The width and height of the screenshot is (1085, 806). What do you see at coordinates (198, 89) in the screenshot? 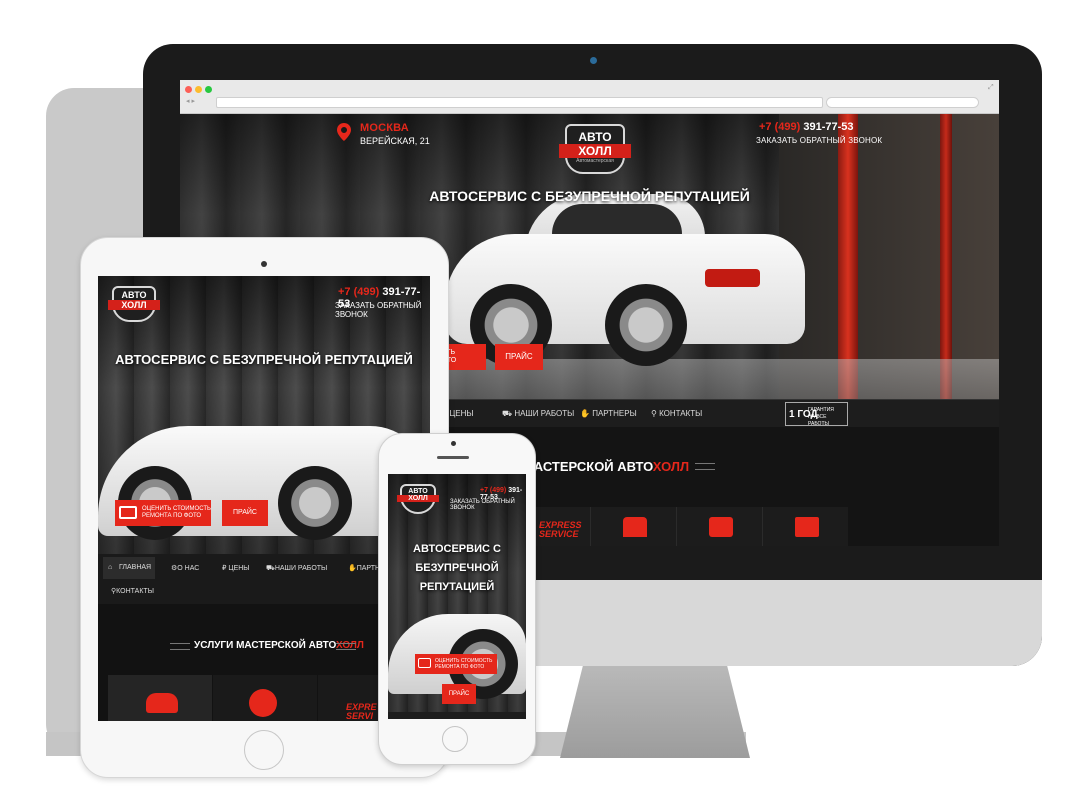
I see `minimize-dot-icon` at bounding box center [198, 89].